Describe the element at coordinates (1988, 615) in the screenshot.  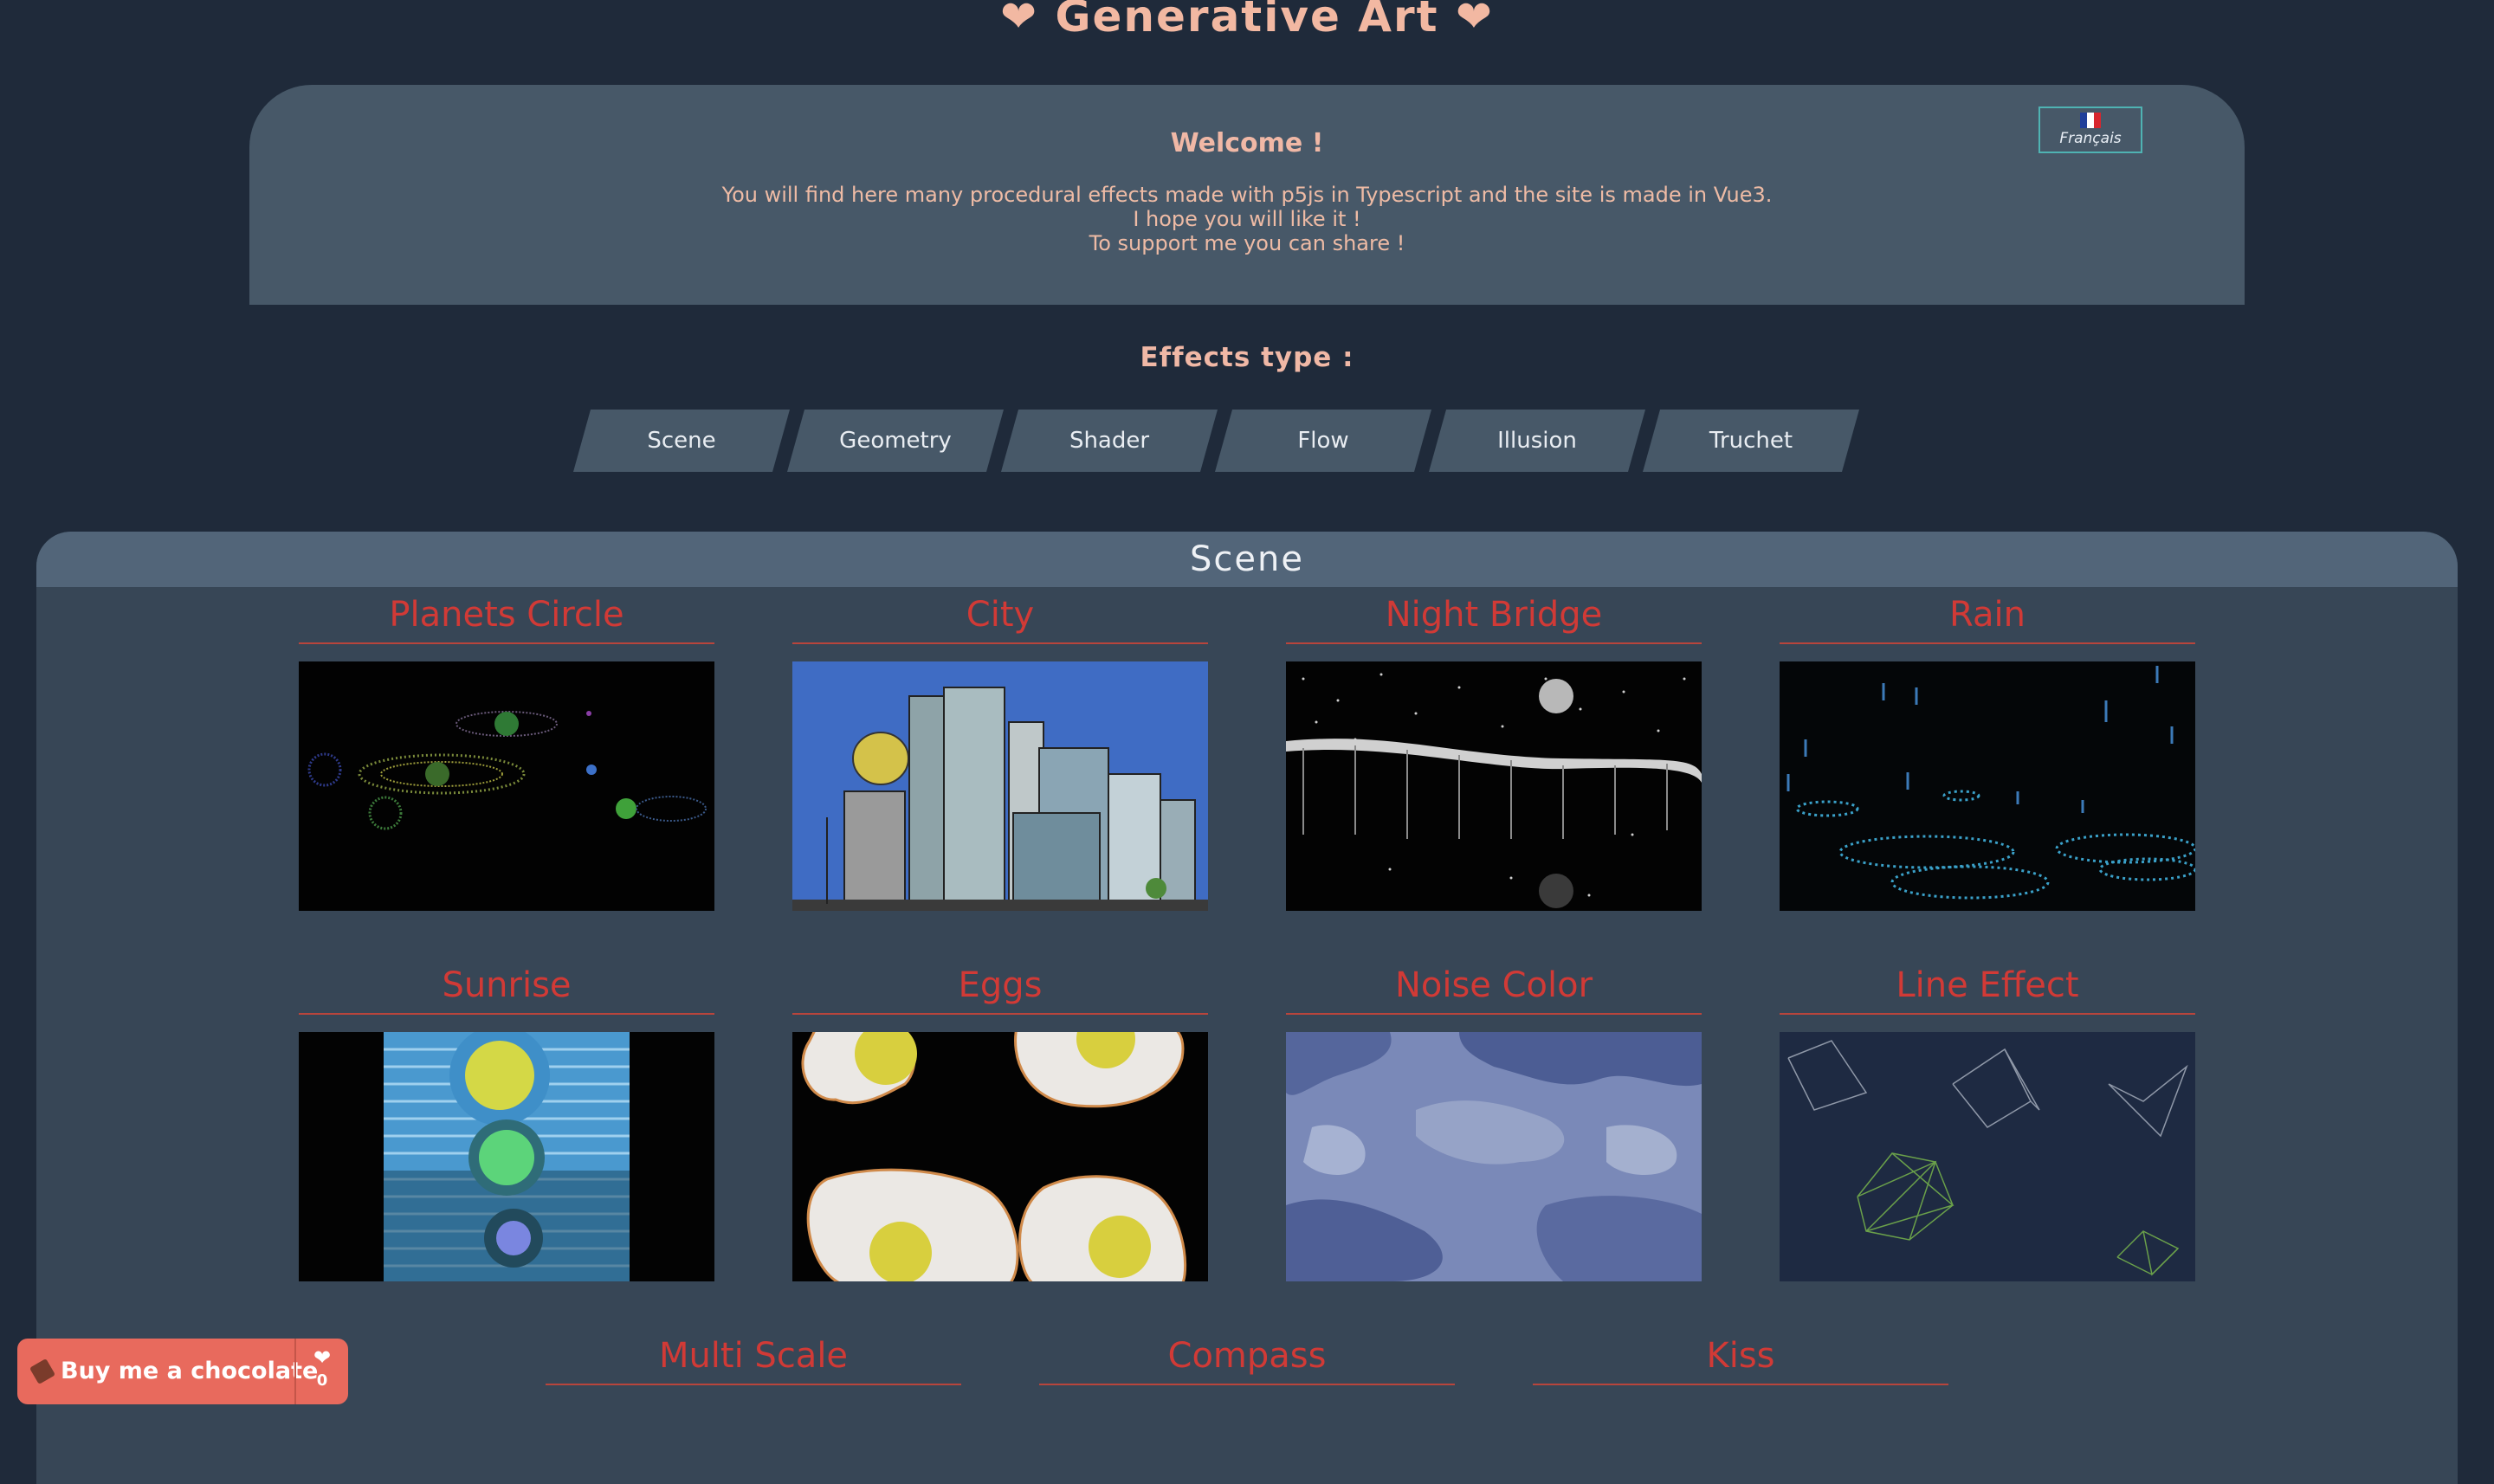
I see `card-title: Rain` at that location.